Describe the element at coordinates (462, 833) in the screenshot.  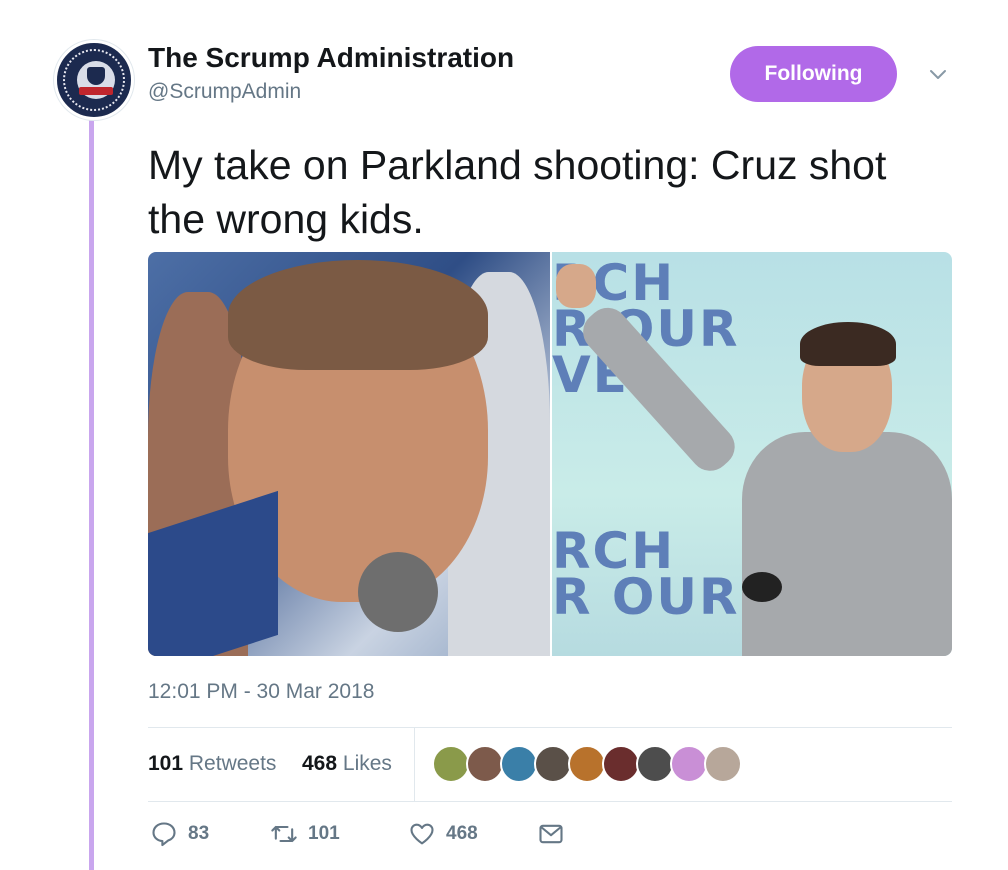
I see `like-count: 468` at that location.